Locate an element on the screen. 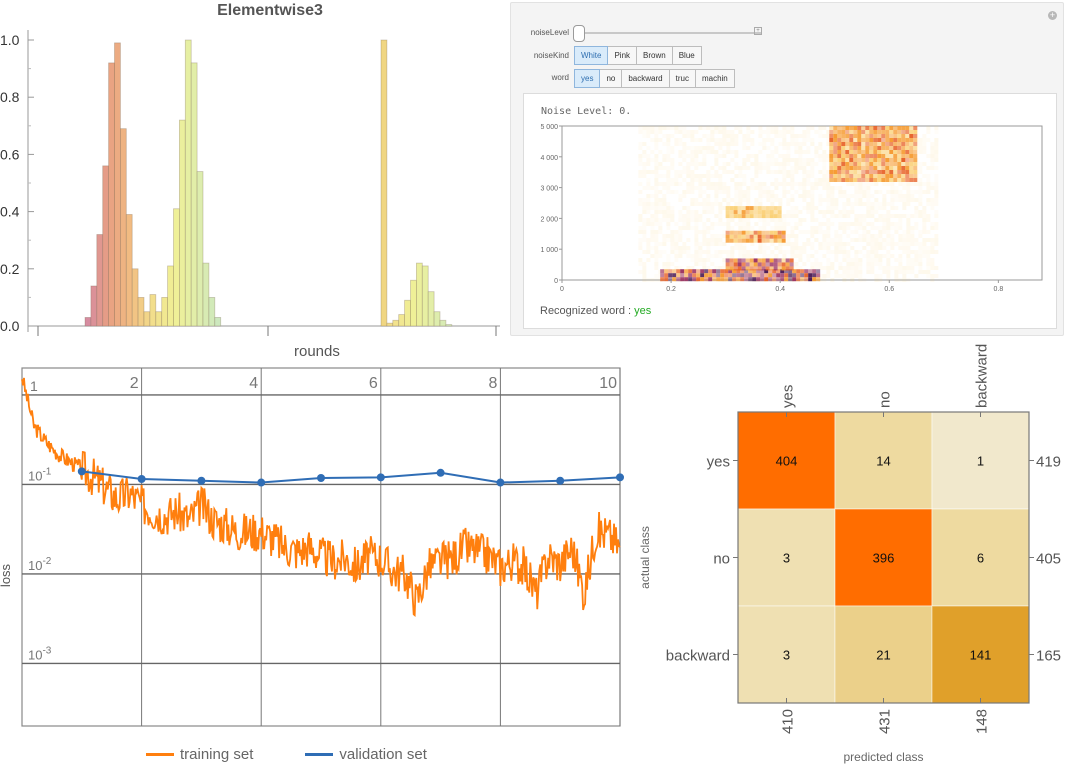 The height and width of the screenshot is (772, 1067). validation-point is located at coordinates (560, 480).